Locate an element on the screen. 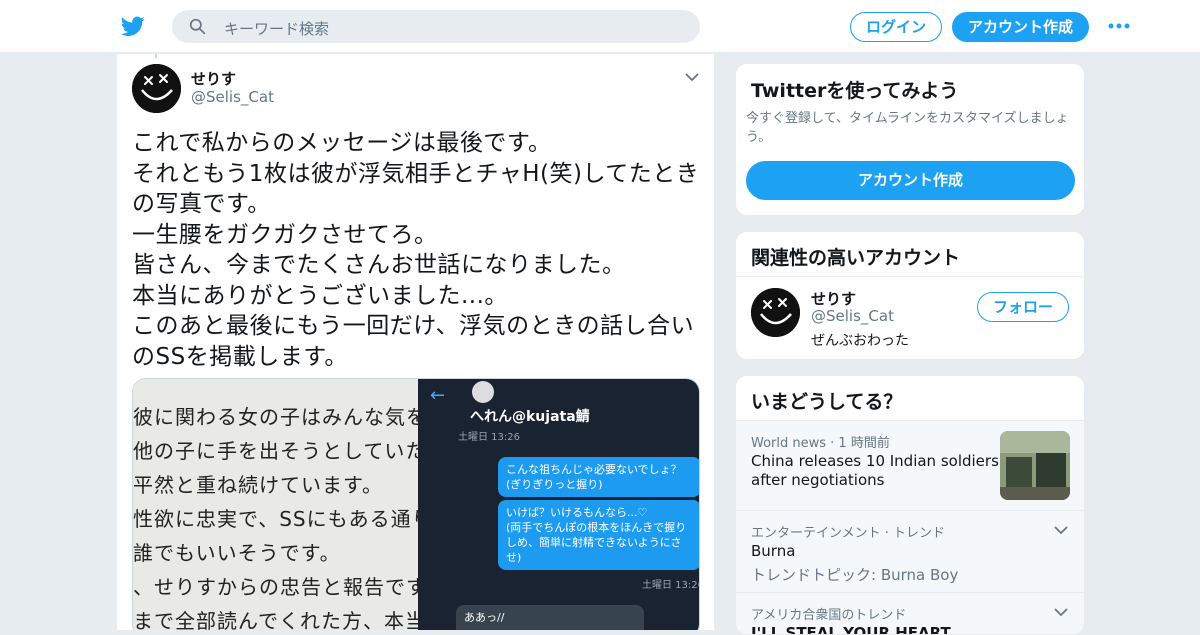  related-accounts-title: 関連性の高いアカウント is located at coordinates (856, 258).